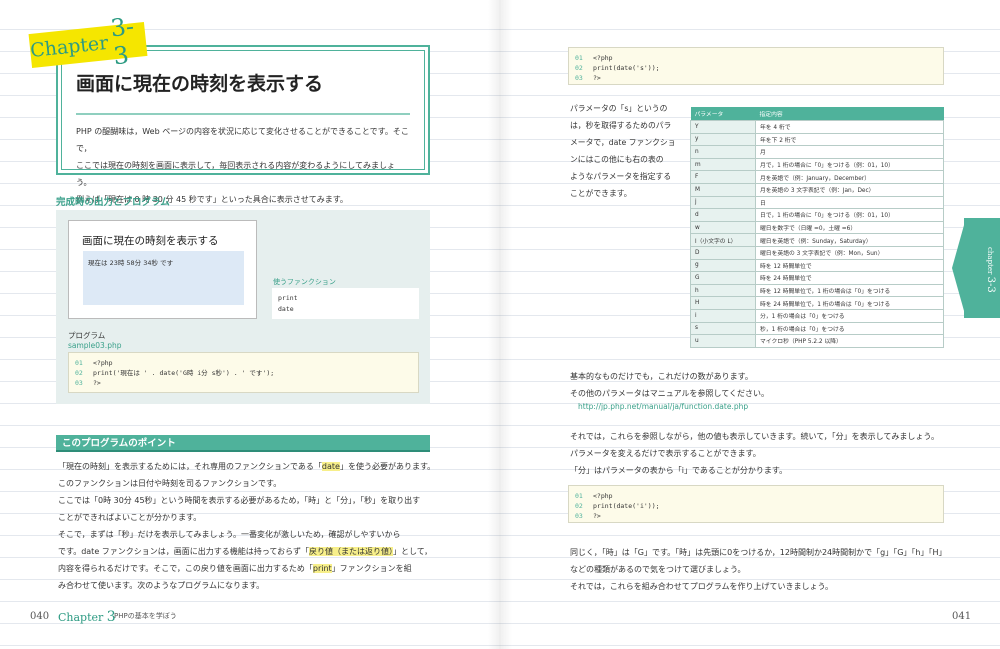  Describe the element at coordinates (959, 268) in the screenshot. I see `side-tab-arrow` at that location.